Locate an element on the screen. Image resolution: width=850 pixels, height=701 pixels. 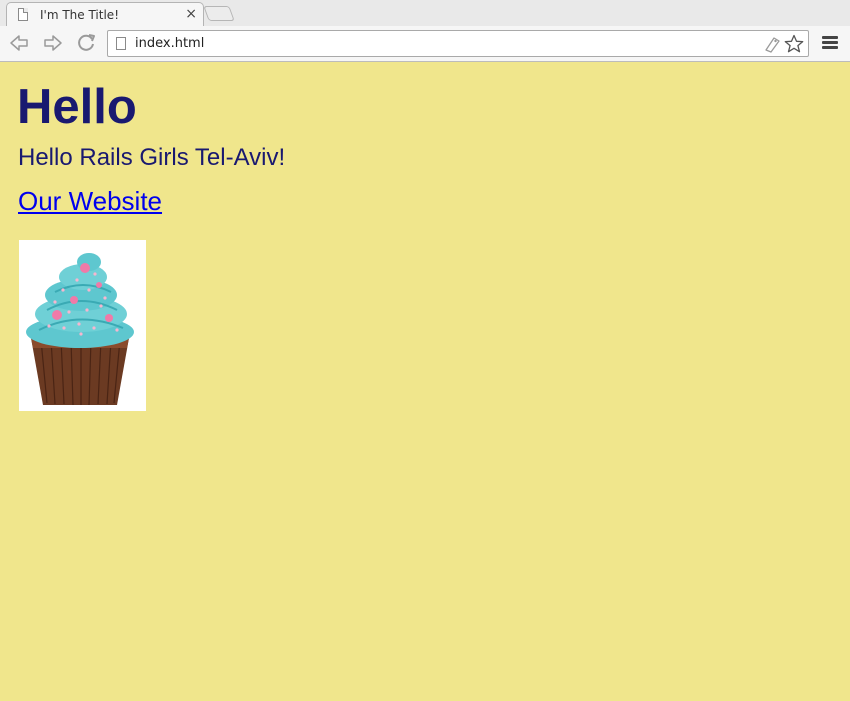
address-bar: index.html is located at coordinates (458, 43).